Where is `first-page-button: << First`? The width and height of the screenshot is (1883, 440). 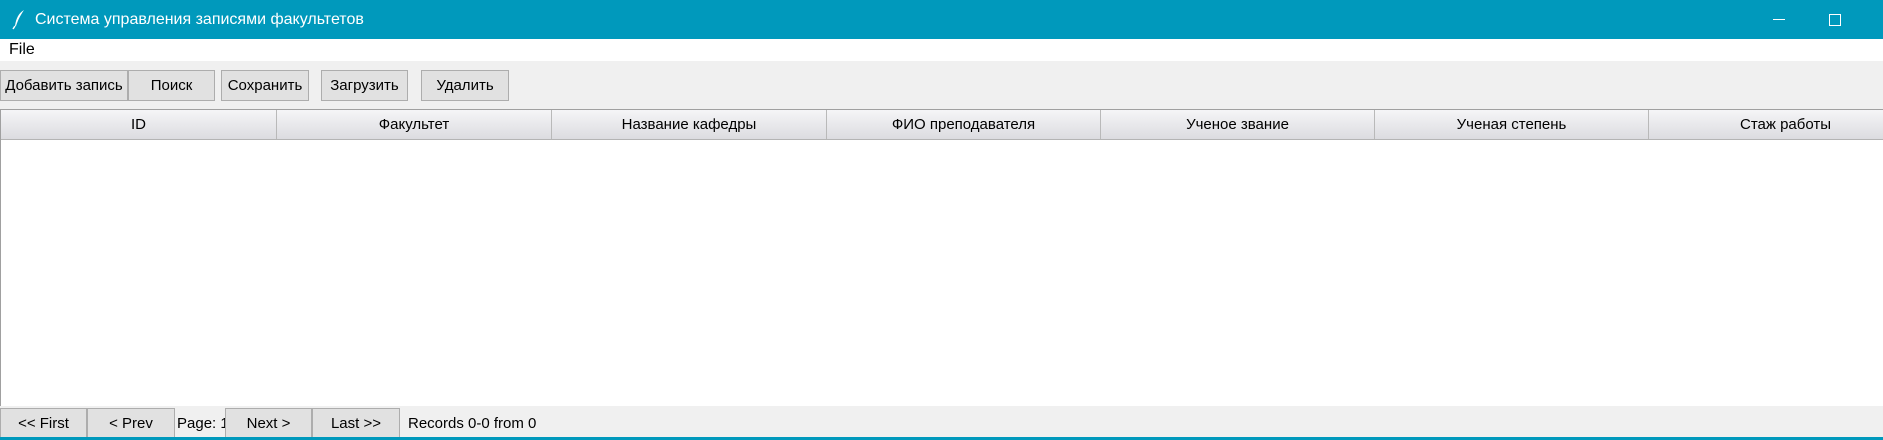
first-page-button: << First is located at coordinates (43, 423).